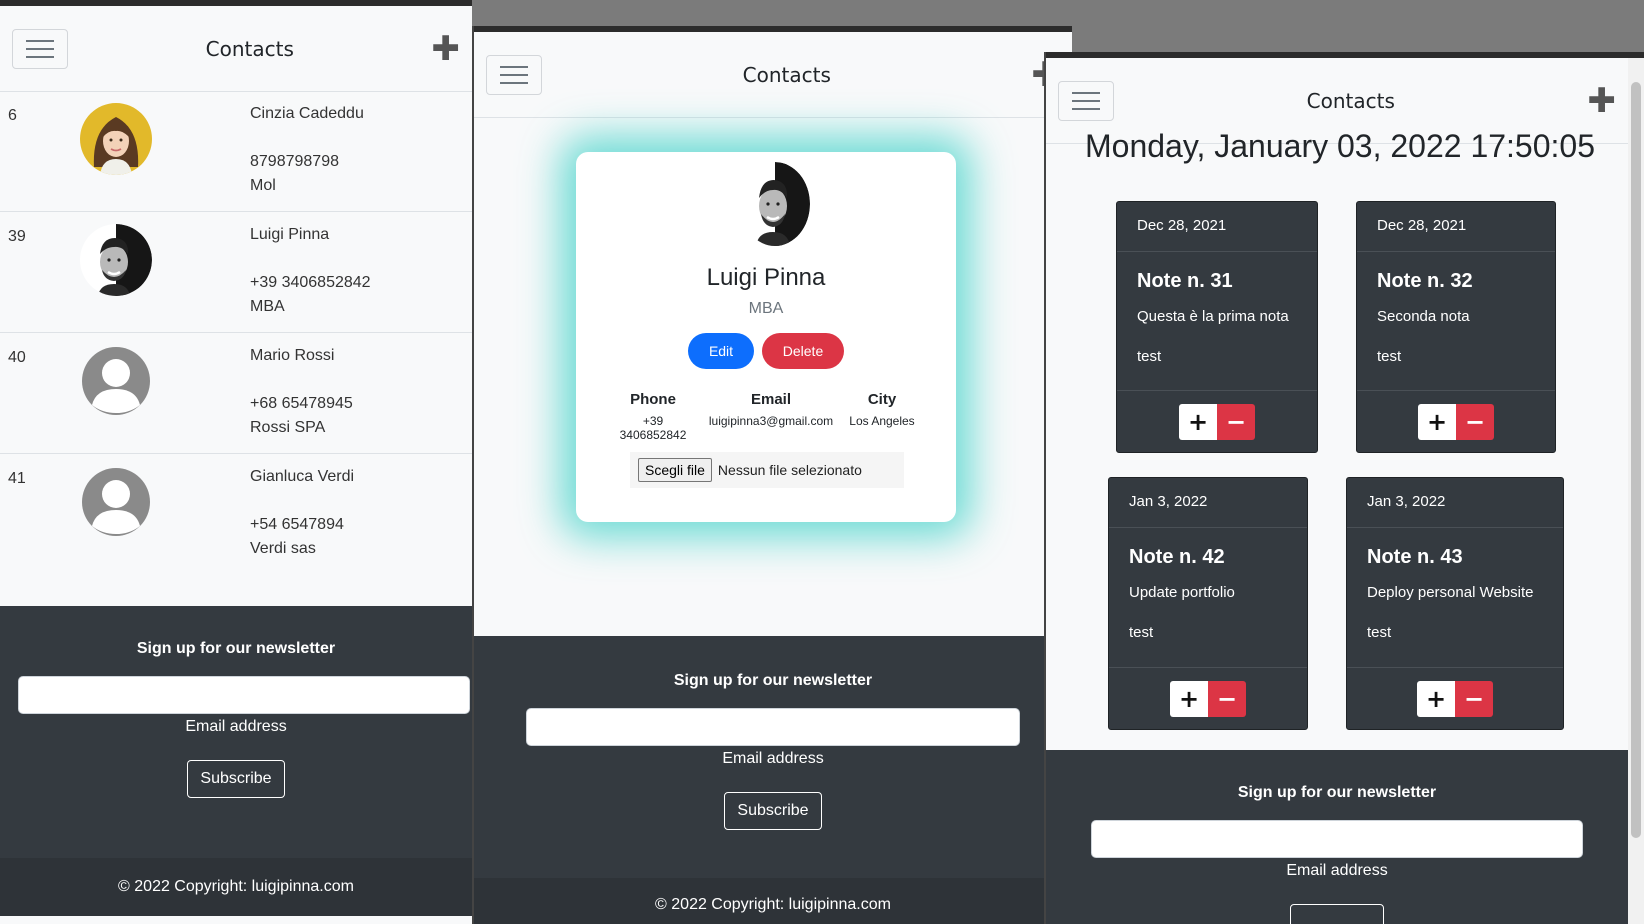  Describe the element at coordinates (236, 272) in the screenshot. I see `contact-row: 39 Luigi Pinna +39 3406852842 MBA` at that location.